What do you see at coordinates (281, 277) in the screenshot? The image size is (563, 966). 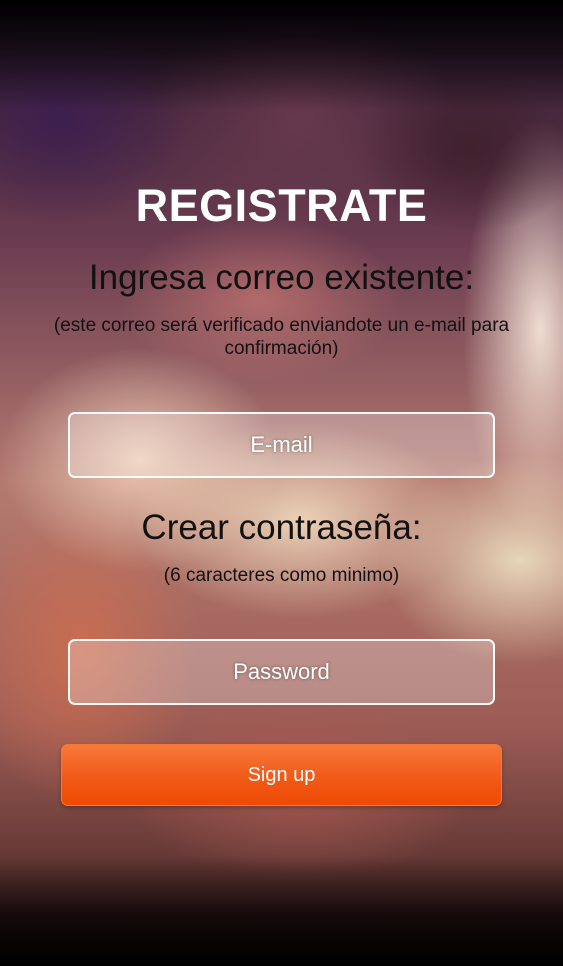 I see `email-heading: Ingresa correo existente:` at bounding box center [281, 277].